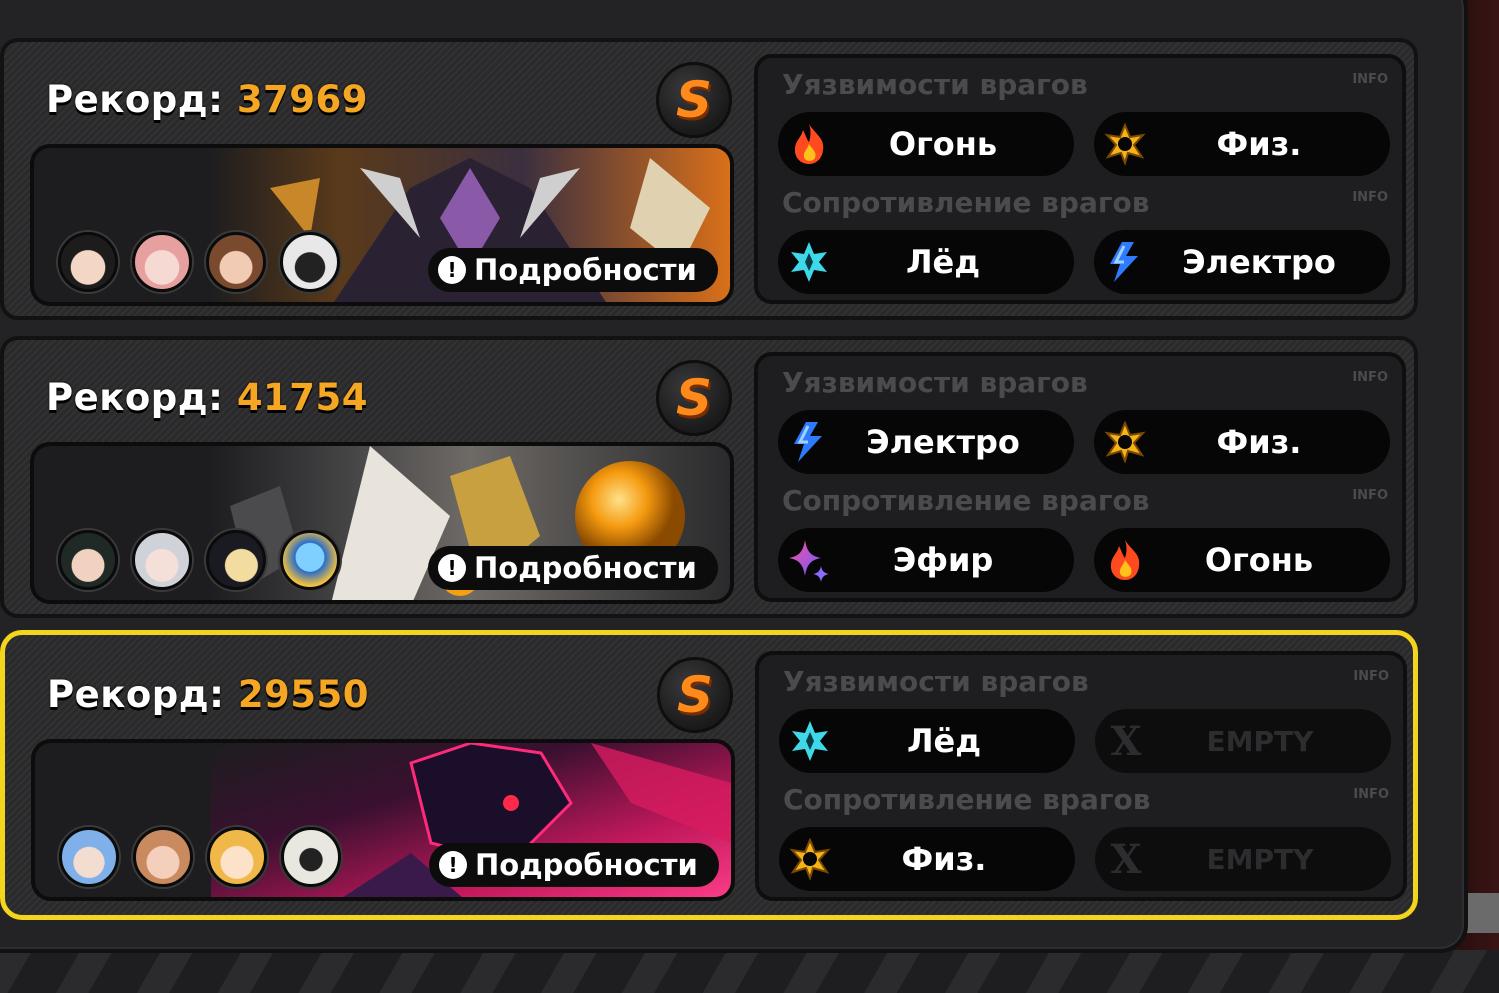  Describe the element at coordinates (749, 971) in the screenshot. I see `bottom-decoration` at that location.